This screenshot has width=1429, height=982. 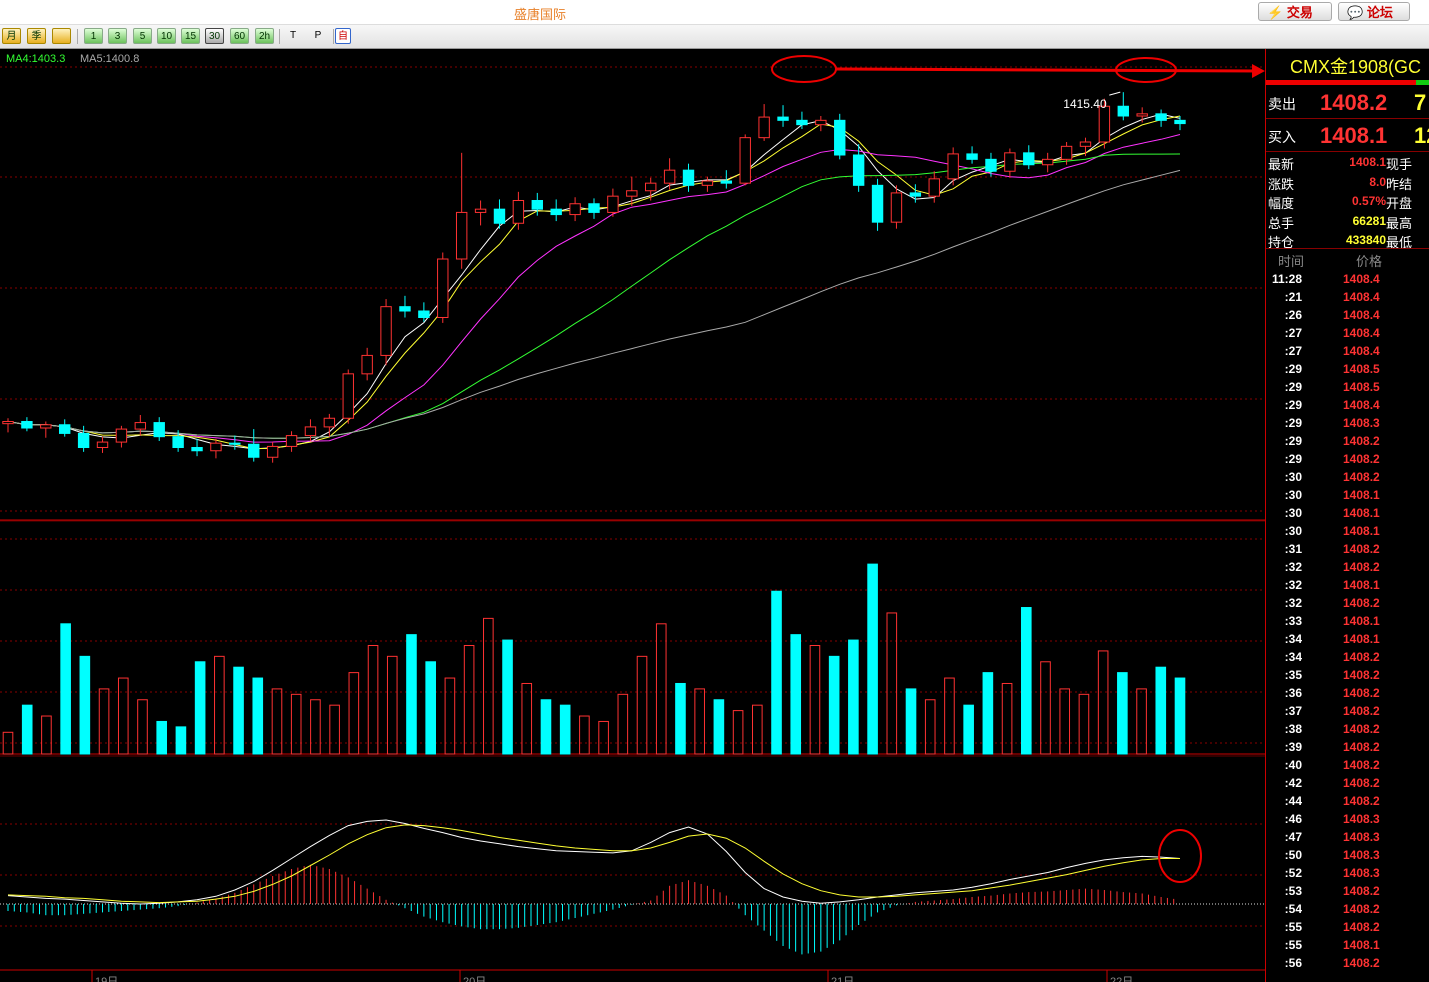 What do you see at coordinates (1293, 729) in the screenshot?
I see `tick-time: :38` at bounding box center [1293, 729].